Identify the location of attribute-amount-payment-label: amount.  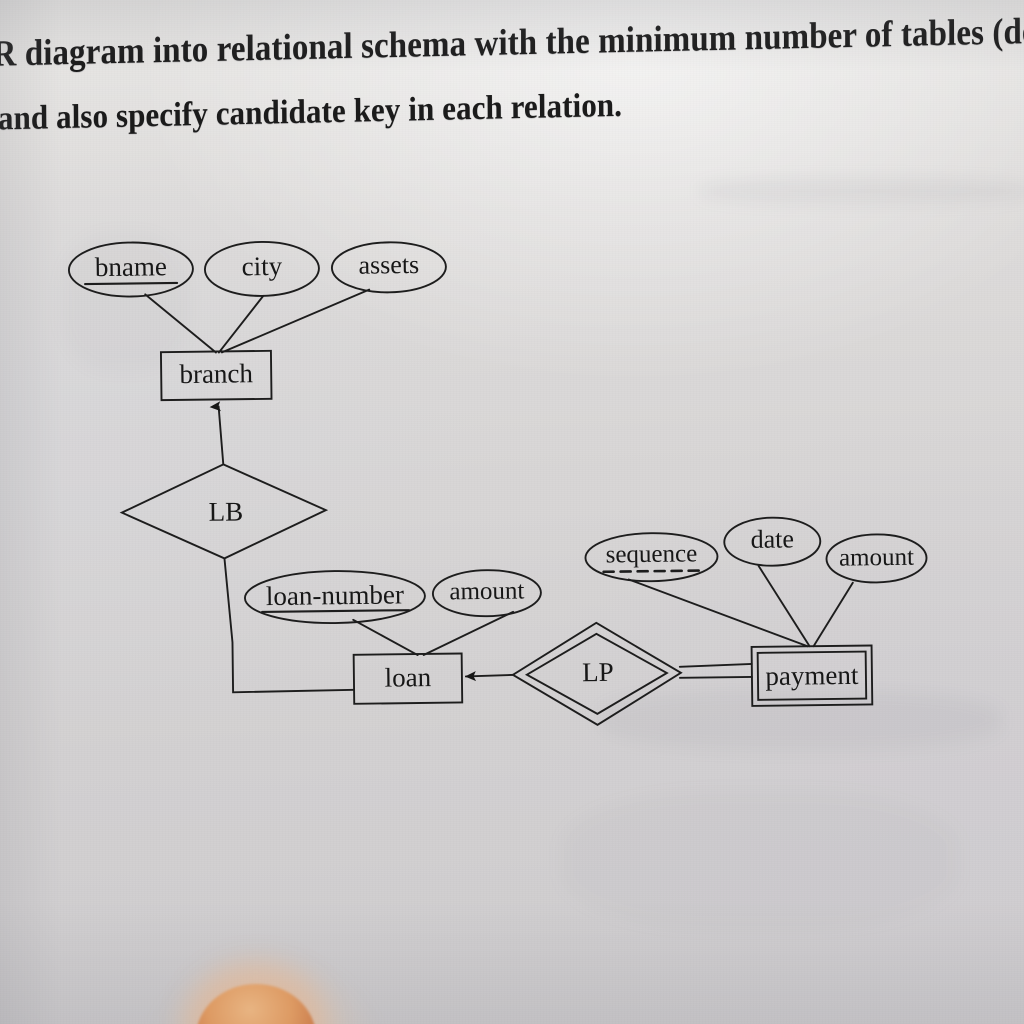
(876, 558).